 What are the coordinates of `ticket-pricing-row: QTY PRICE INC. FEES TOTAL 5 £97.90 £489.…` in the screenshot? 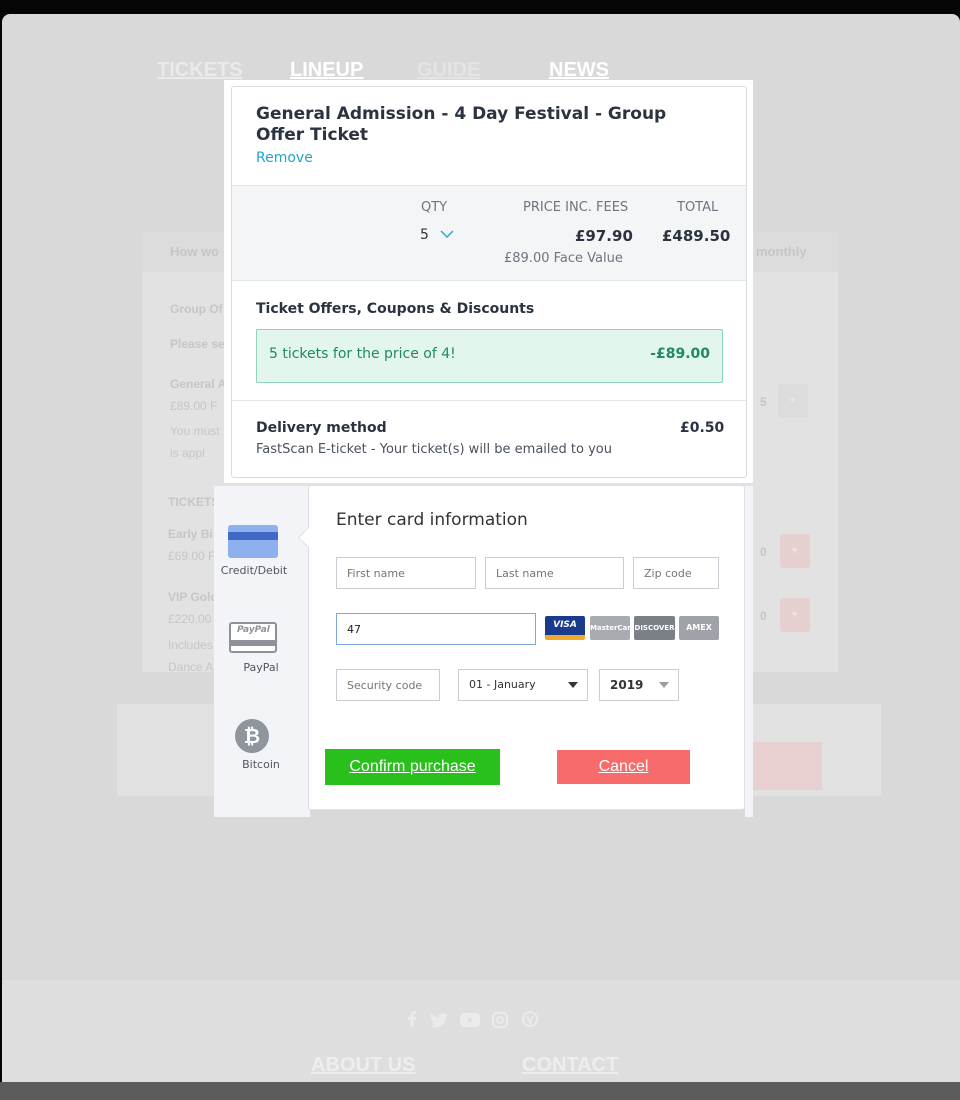 It's located at (489, 233).